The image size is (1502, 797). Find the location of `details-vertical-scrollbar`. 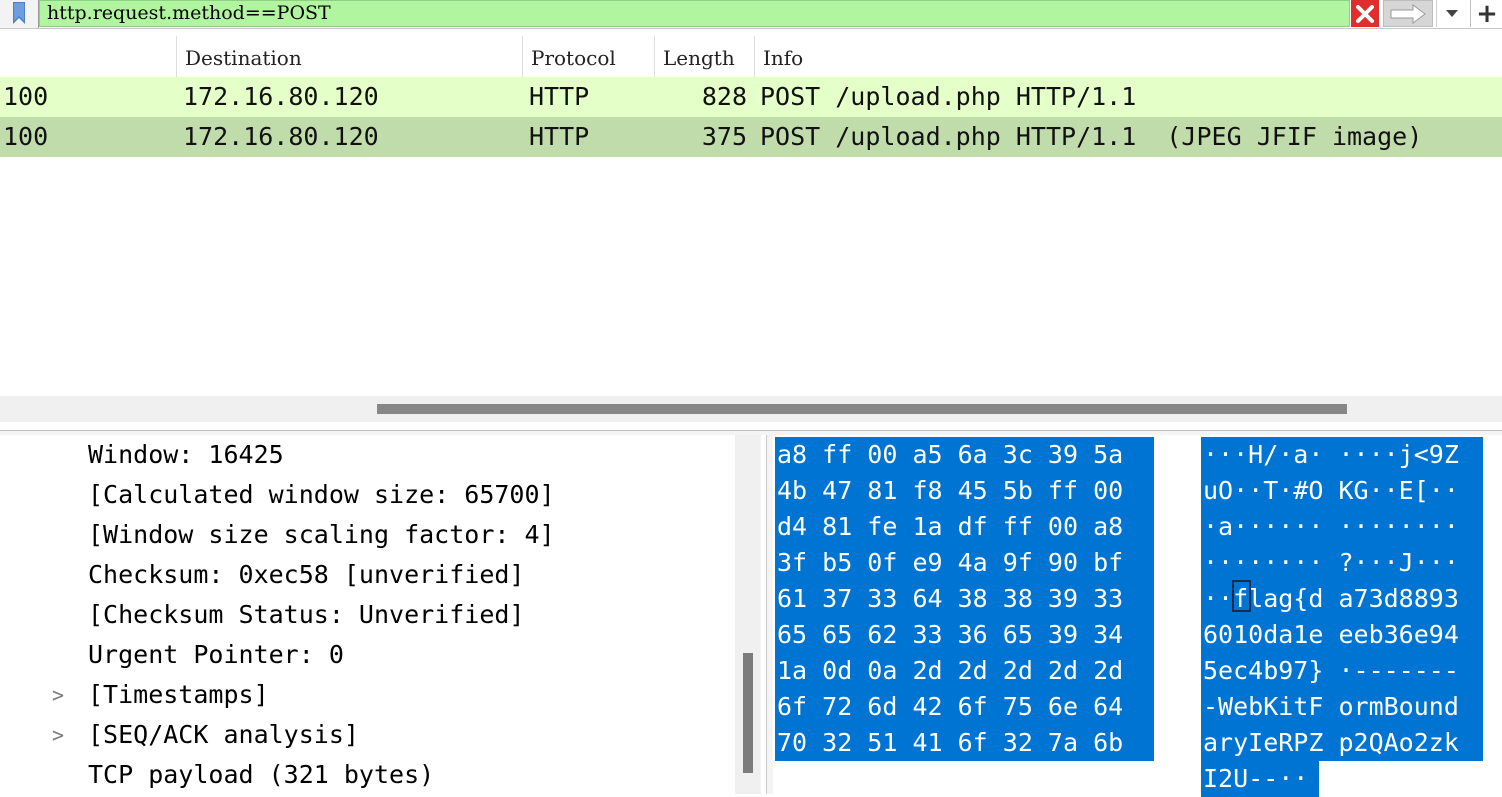

details-vertical-scrollbar is located at coordinates (748, 614).